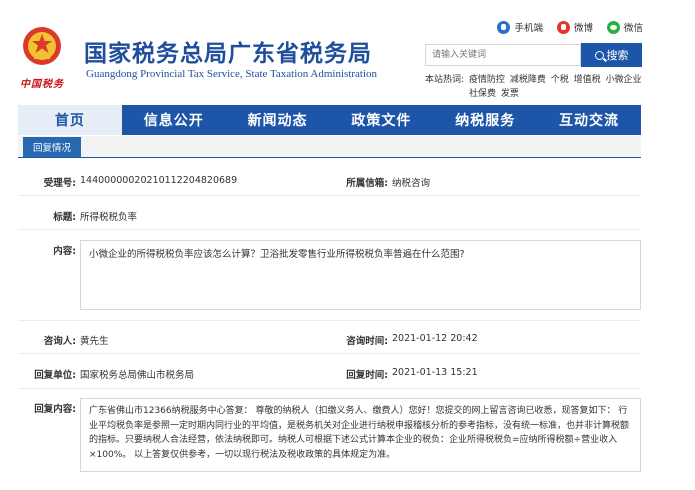 The image size is (695, 490). What do you see at coordinates (228, 51) in the screenshot?
I see `site-title: 国家税务总局广东省税务局` at bounding box center [228, 51].